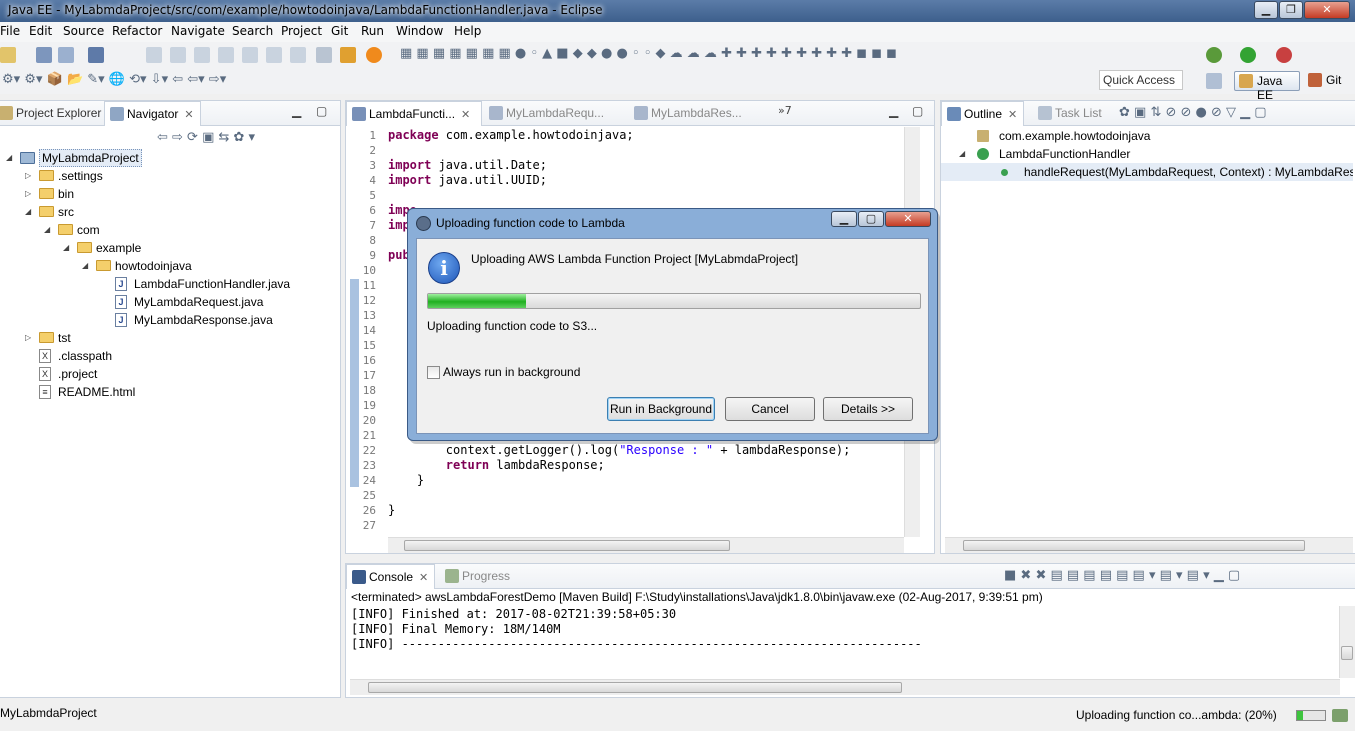 The image size is (1355, 731). I want to click on status-progress-text: Uploading function co...ambda: (20%), so click(1176, 715).